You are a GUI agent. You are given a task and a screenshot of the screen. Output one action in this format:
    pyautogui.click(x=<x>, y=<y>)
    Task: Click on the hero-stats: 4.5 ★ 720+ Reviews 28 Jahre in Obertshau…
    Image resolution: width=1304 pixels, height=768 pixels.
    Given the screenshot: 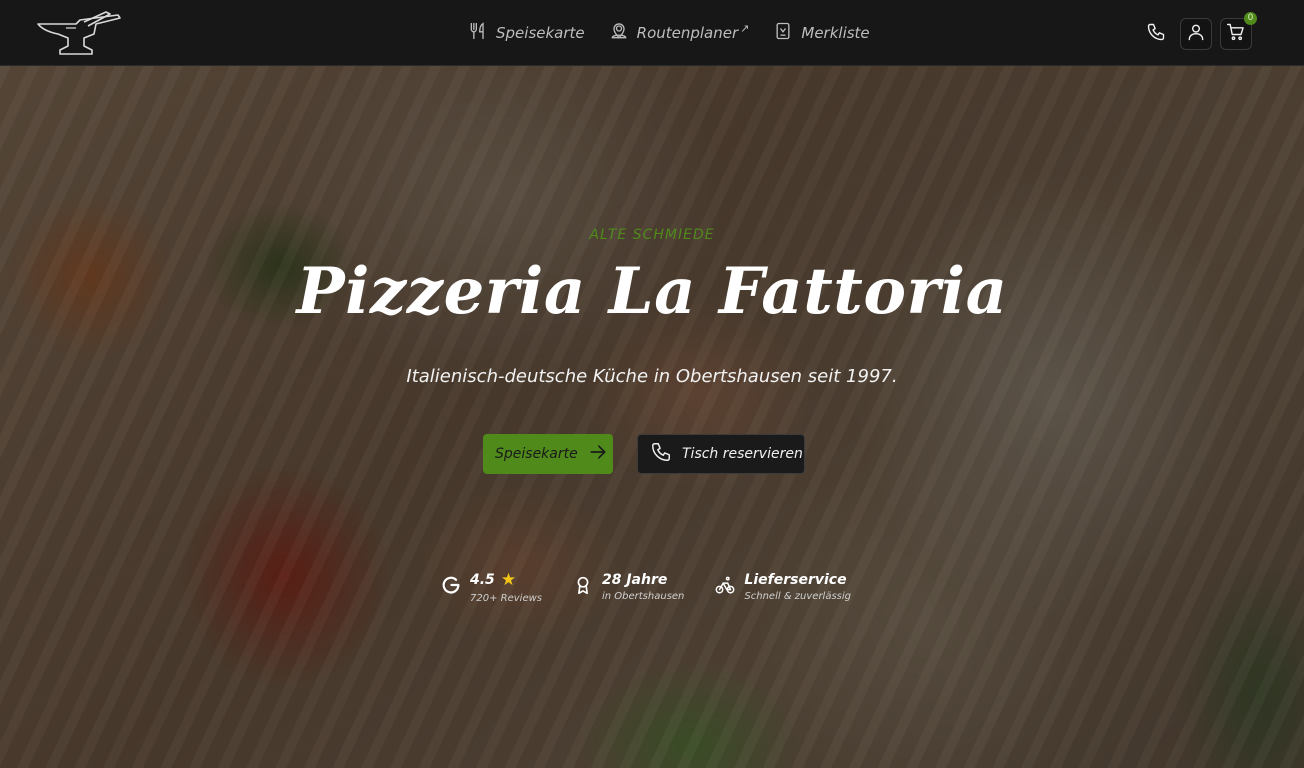 What is the action you would take?
    pyautogui.click(x=645, y=587)
    